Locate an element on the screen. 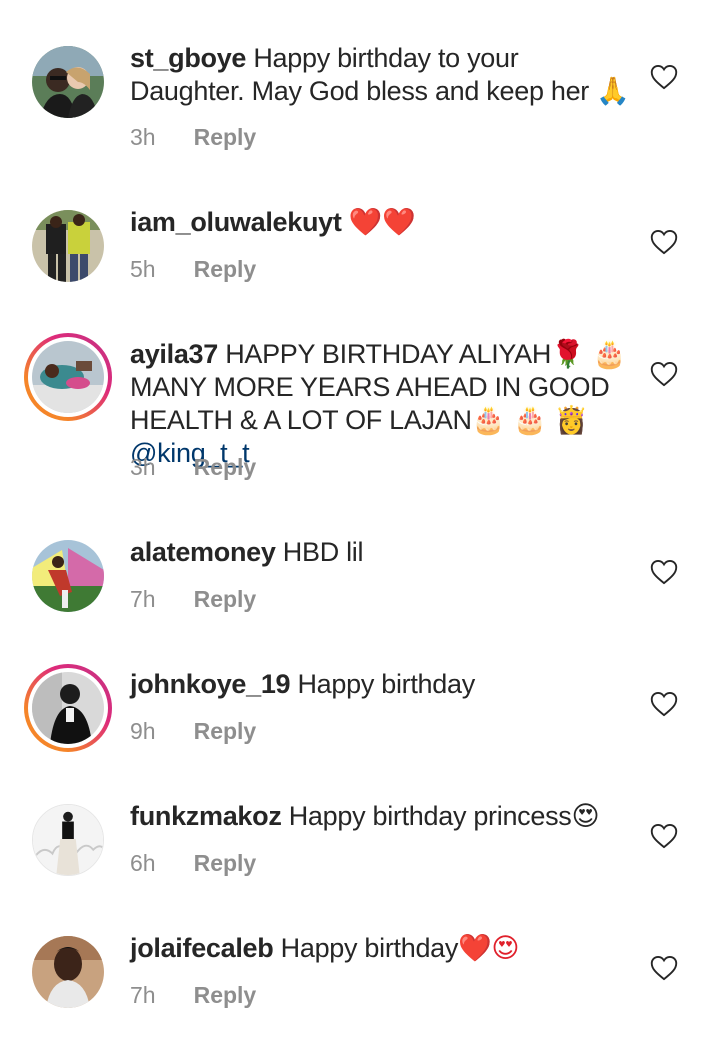 The image size is (720, 1061). comment-timestamp: 6h is located at coordinates (143, 863).